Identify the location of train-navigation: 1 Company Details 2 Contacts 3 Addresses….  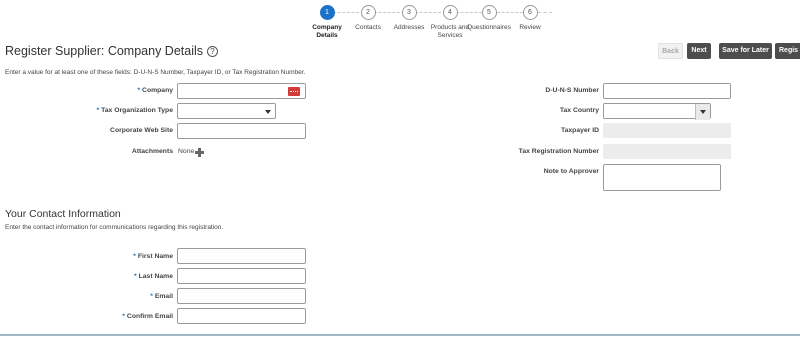
(429, 25).